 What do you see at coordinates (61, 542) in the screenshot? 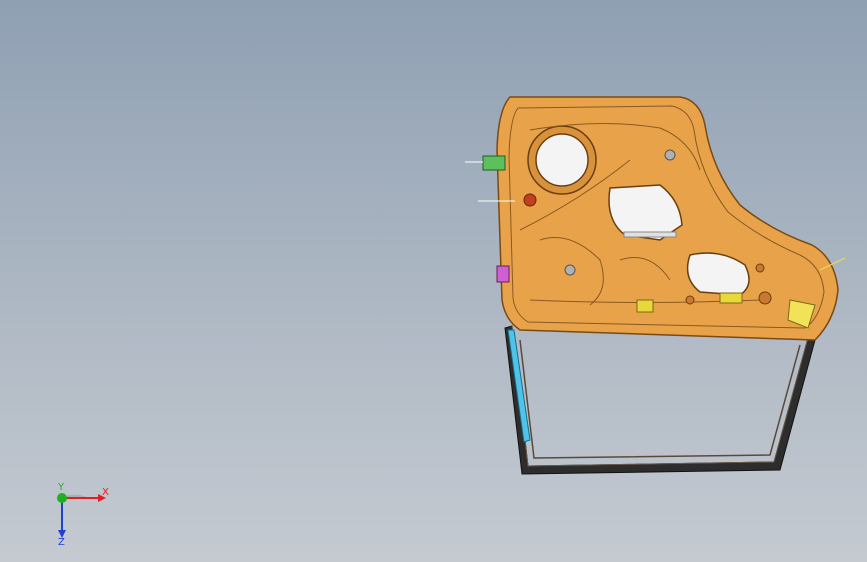
I see `z-axis-label: Z` at bounding box center [61, 542].